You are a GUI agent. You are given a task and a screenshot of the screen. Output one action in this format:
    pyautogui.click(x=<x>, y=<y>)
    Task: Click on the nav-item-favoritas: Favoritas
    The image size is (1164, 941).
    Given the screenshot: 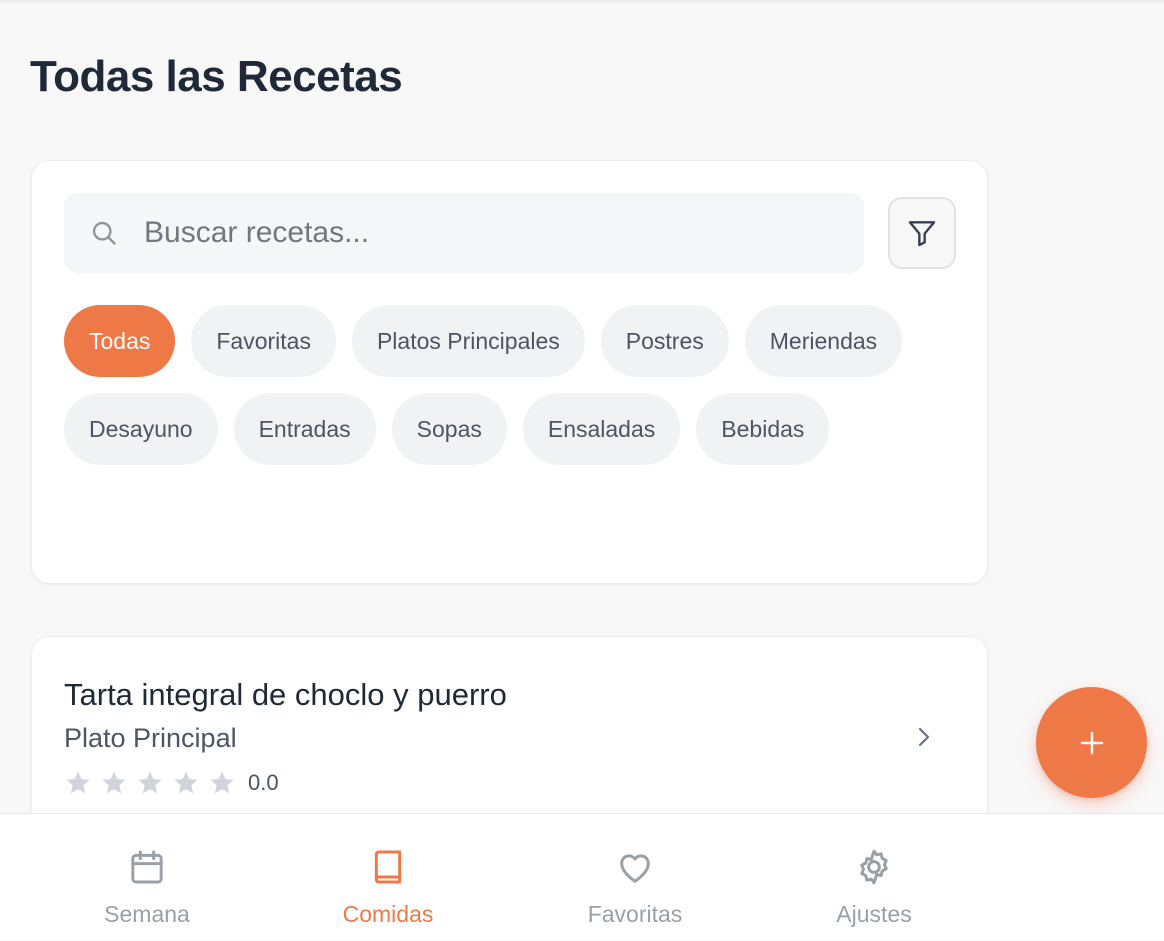 What is the action you would take?
    pyautogui.click(x=635, y=877)
    